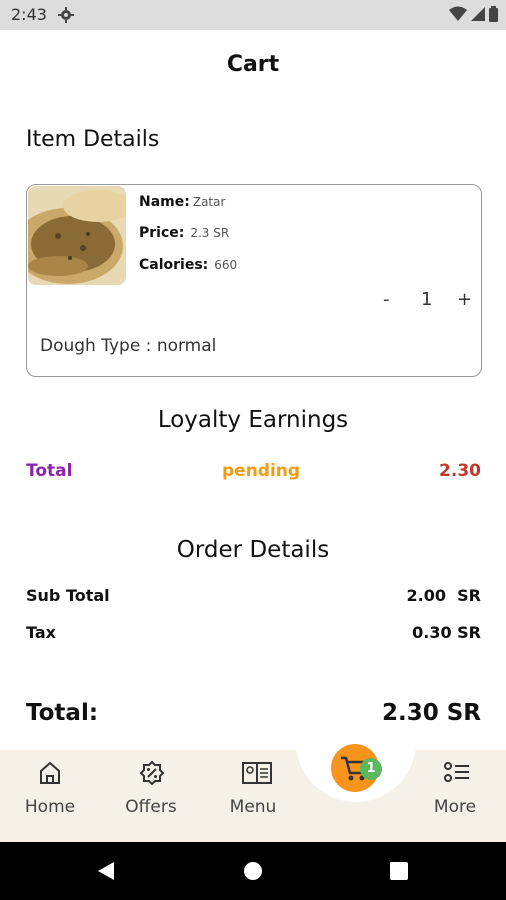  Describe the element at coordinates (49, 471) in the screenshot. I see `loyalty-total-label: Total` at that location.